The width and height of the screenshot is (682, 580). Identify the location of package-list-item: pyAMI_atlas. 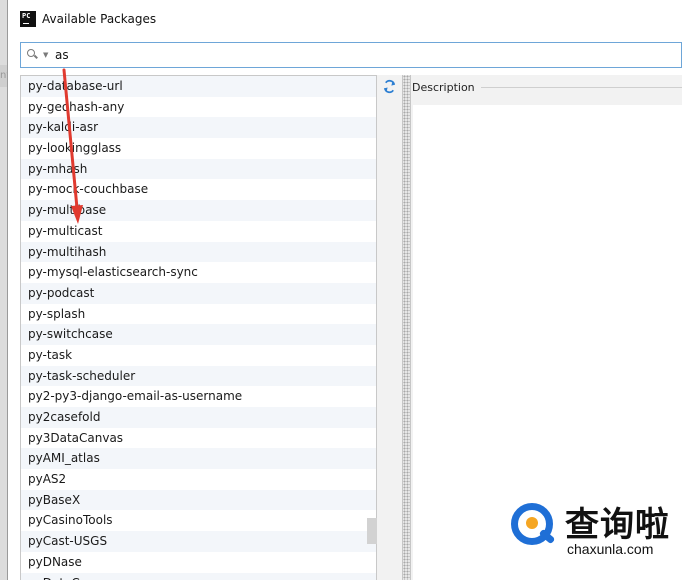
(198, 459).